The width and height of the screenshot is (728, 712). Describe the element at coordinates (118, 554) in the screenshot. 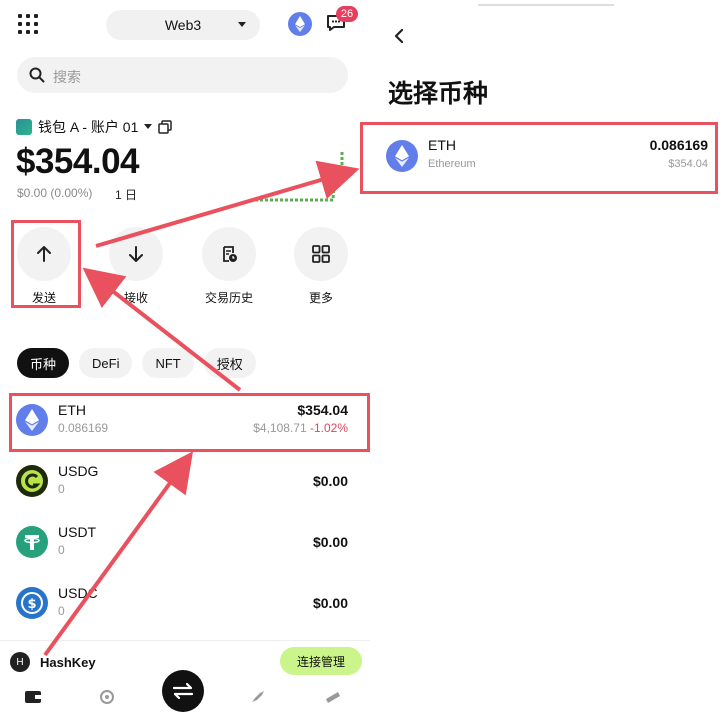

I see `arrow-hashkey-to-eth` at that location.